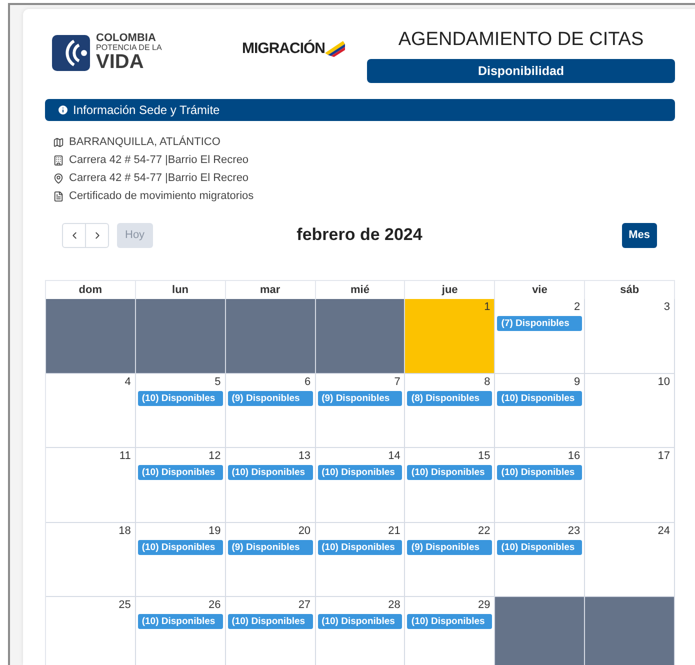  Describe the element at coordinates (305, 456) in the screenshot. I see `day-number: 13` at that location.